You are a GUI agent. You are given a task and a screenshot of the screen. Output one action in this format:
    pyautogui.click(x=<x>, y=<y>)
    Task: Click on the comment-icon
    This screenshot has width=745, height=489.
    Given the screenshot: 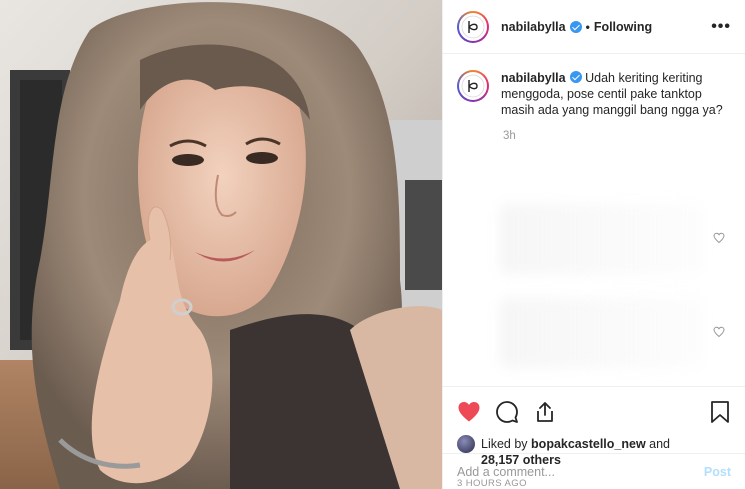 What is the action you would take?
    pyautogui.click(x=507, y=412)
    